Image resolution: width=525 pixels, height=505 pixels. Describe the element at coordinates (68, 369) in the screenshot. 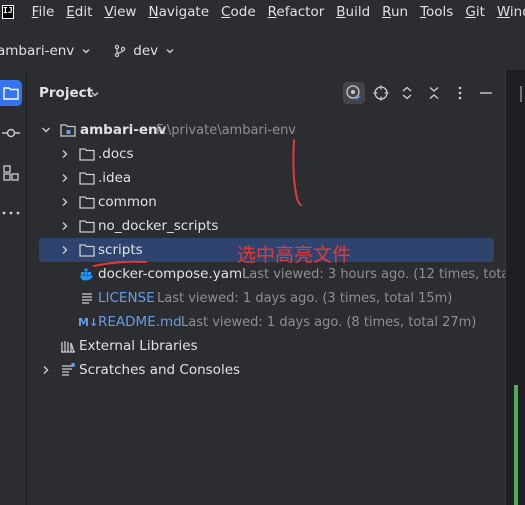

I see `scratches-icon` at that location.